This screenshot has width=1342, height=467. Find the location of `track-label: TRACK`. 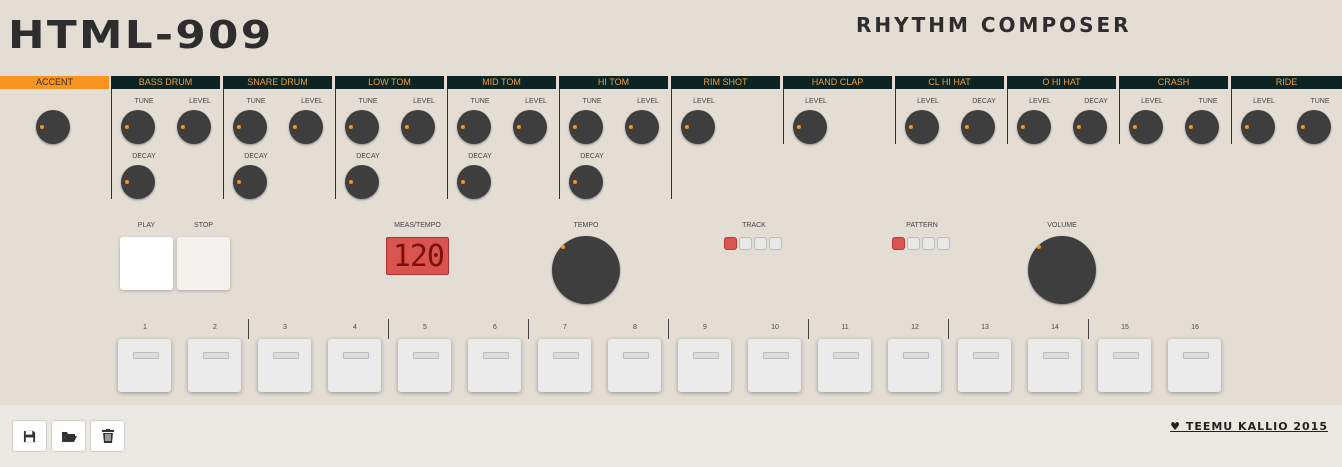

track-label: TRACK is located at coordinates (754, 225).